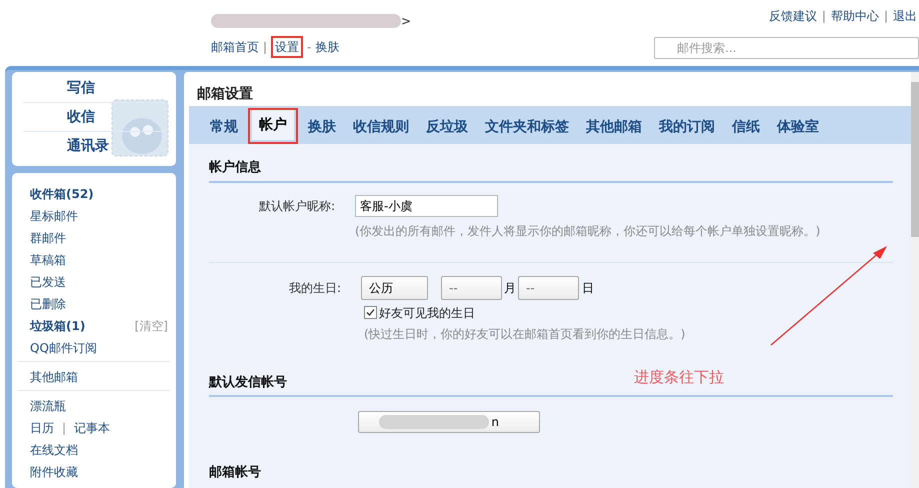 The height and width of the screenshot is (488, 919). What do you see at coordinates (687, 127) in the screenshot?
I see `settings-tab: 我的订阅` at bounding box center [687, 127].